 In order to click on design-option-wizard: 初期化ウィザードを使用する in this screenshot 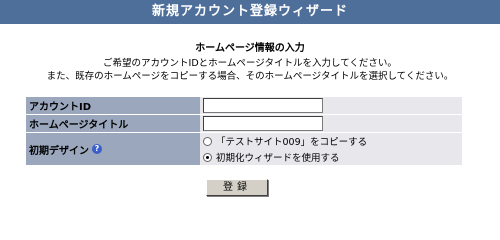, I will do `click(285, 157)`.